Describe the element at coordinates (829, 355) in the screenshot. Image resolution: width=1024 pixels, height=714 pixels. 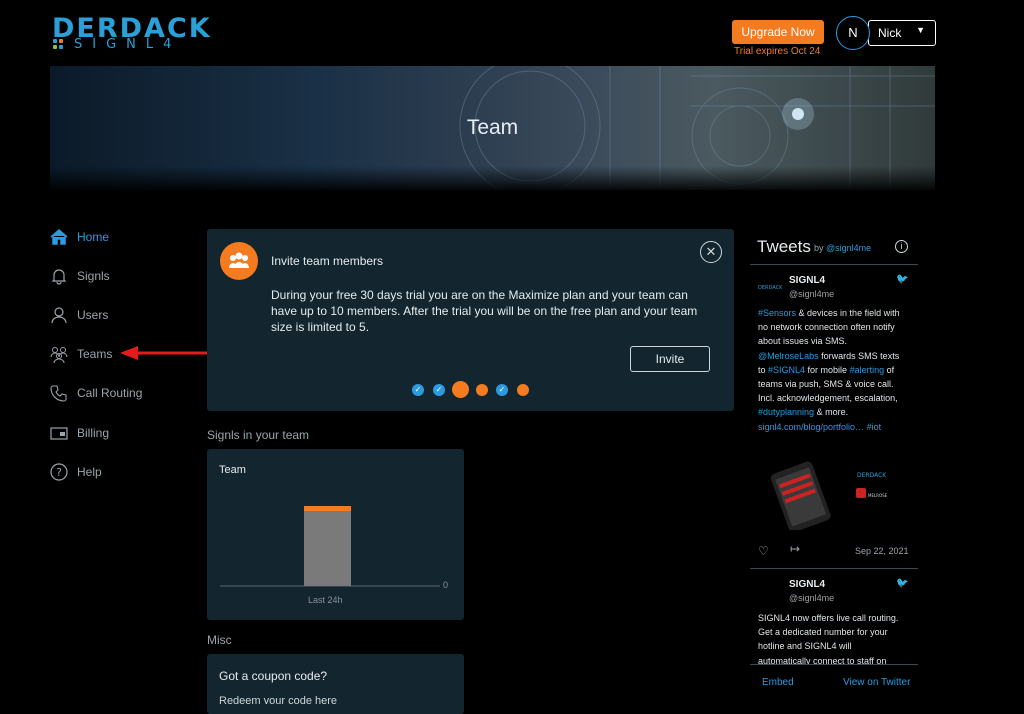
I see `tweet-line: @MelroseLabs forwards SMS texts` at that location.